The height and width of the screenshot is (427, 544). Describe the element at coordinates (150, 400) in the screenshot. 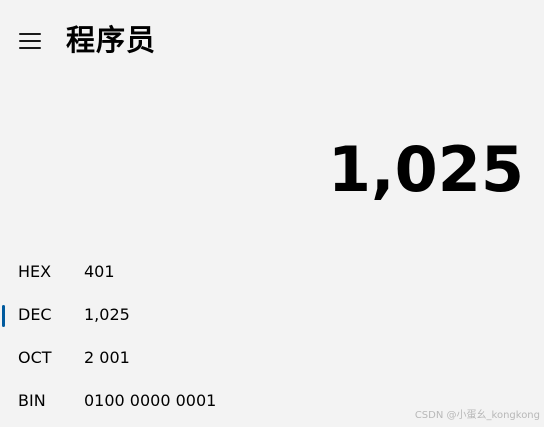

I see `radix-value-bin: 0100 0000 0001` at that location.